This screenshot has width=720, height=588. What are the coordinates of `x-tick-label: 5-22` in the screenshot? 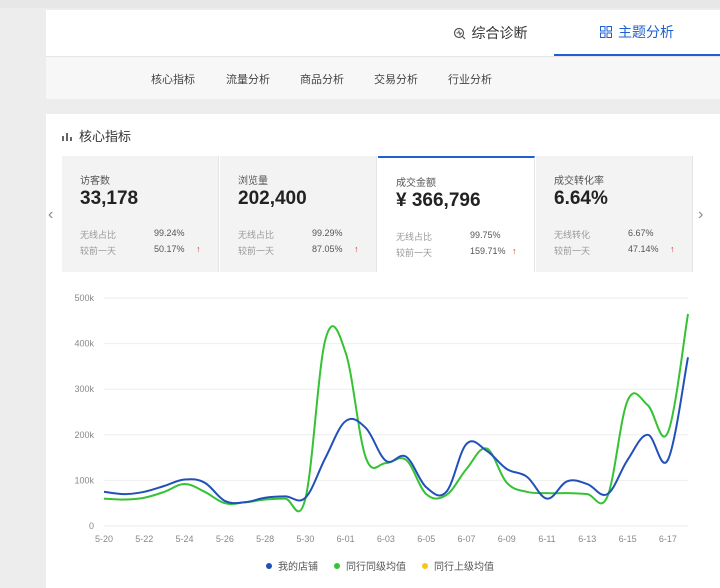 It's located at (144, 539).